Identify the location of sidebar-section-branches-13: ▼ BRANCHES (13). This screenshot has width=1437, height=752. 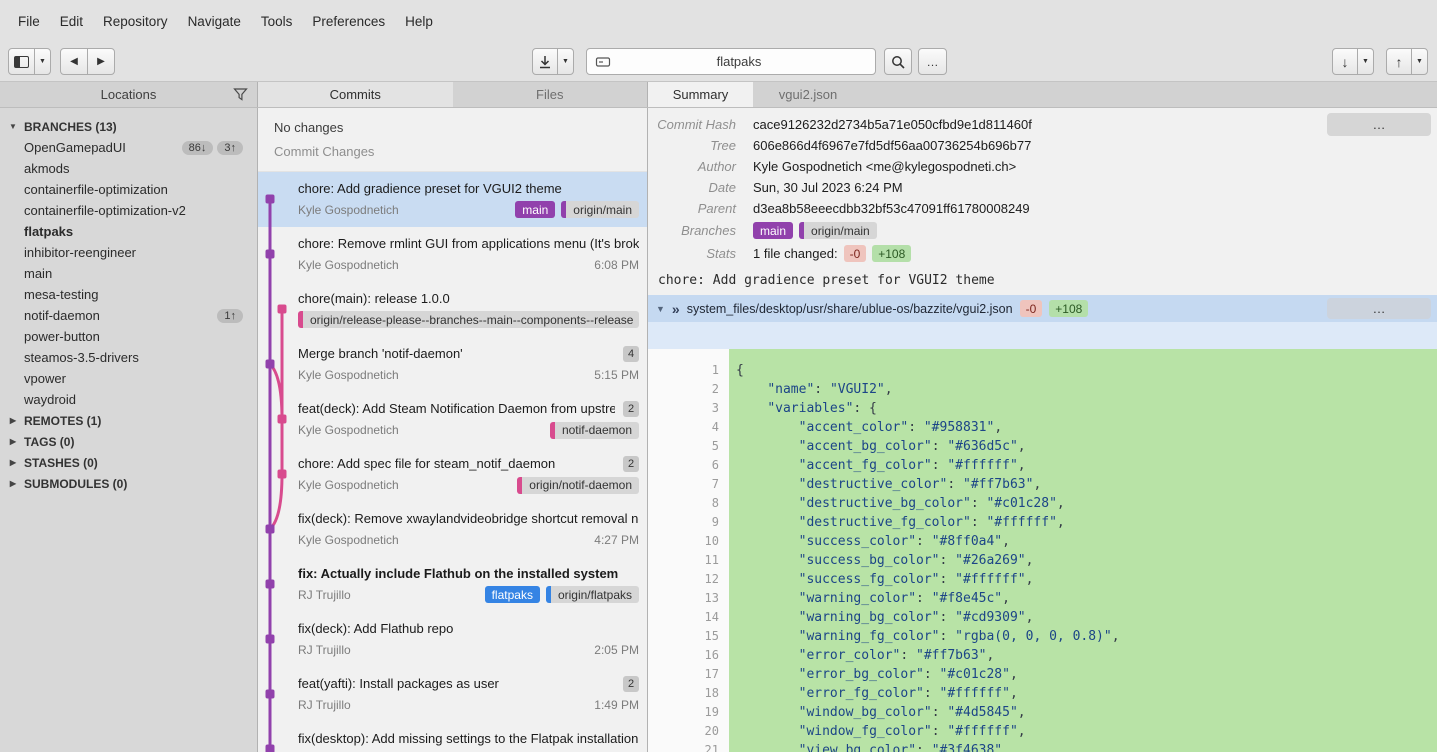
(128, 126).